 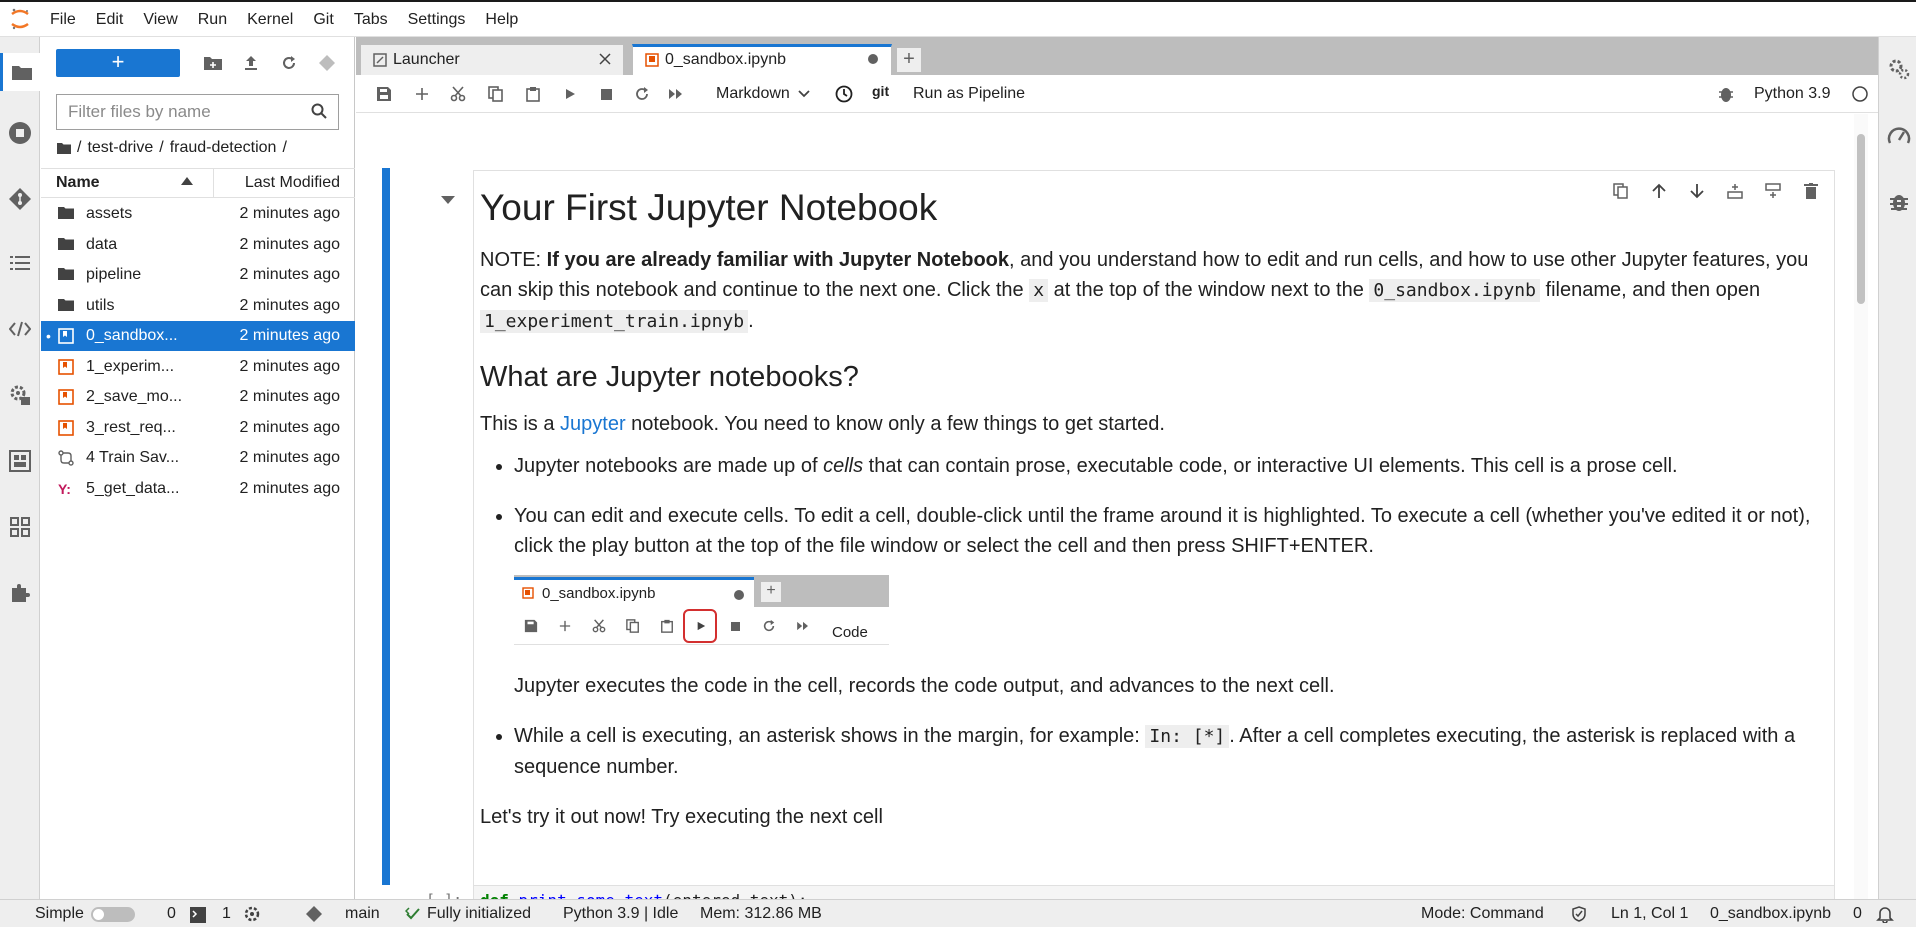 I want to click on cell-collapser, so click(x=386, y=526).